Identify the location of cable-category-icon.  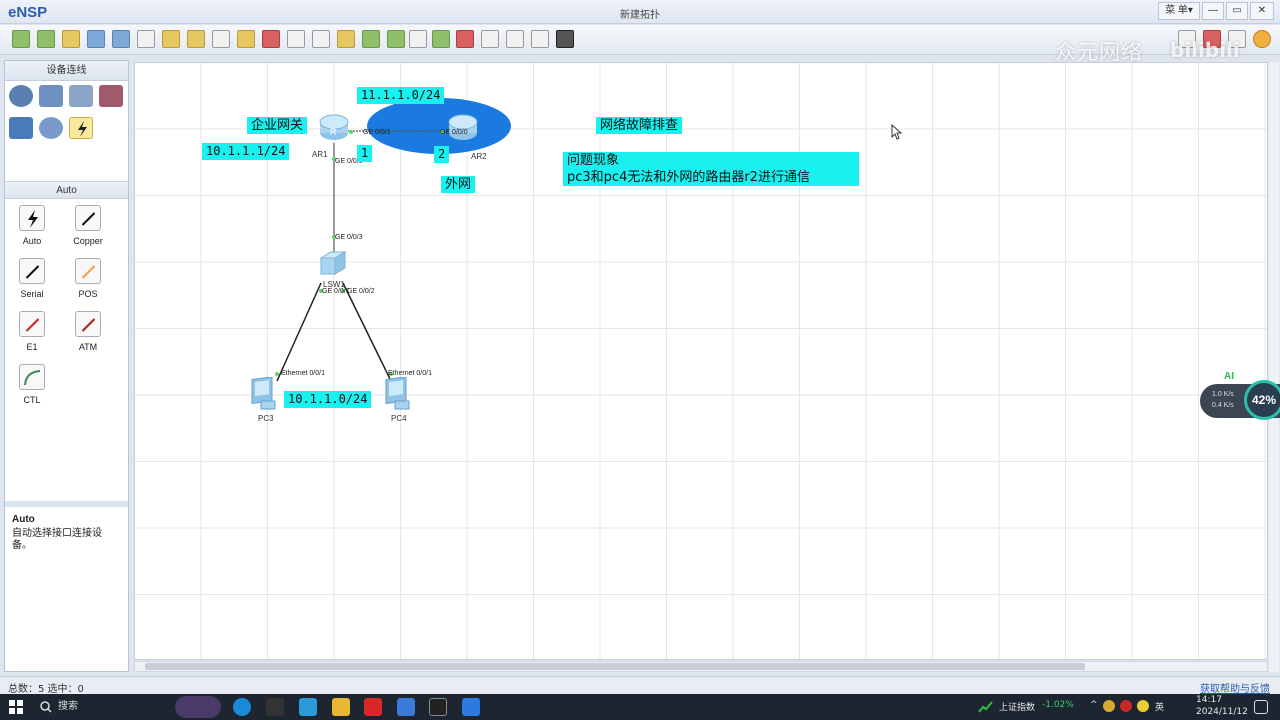
(81, 128).